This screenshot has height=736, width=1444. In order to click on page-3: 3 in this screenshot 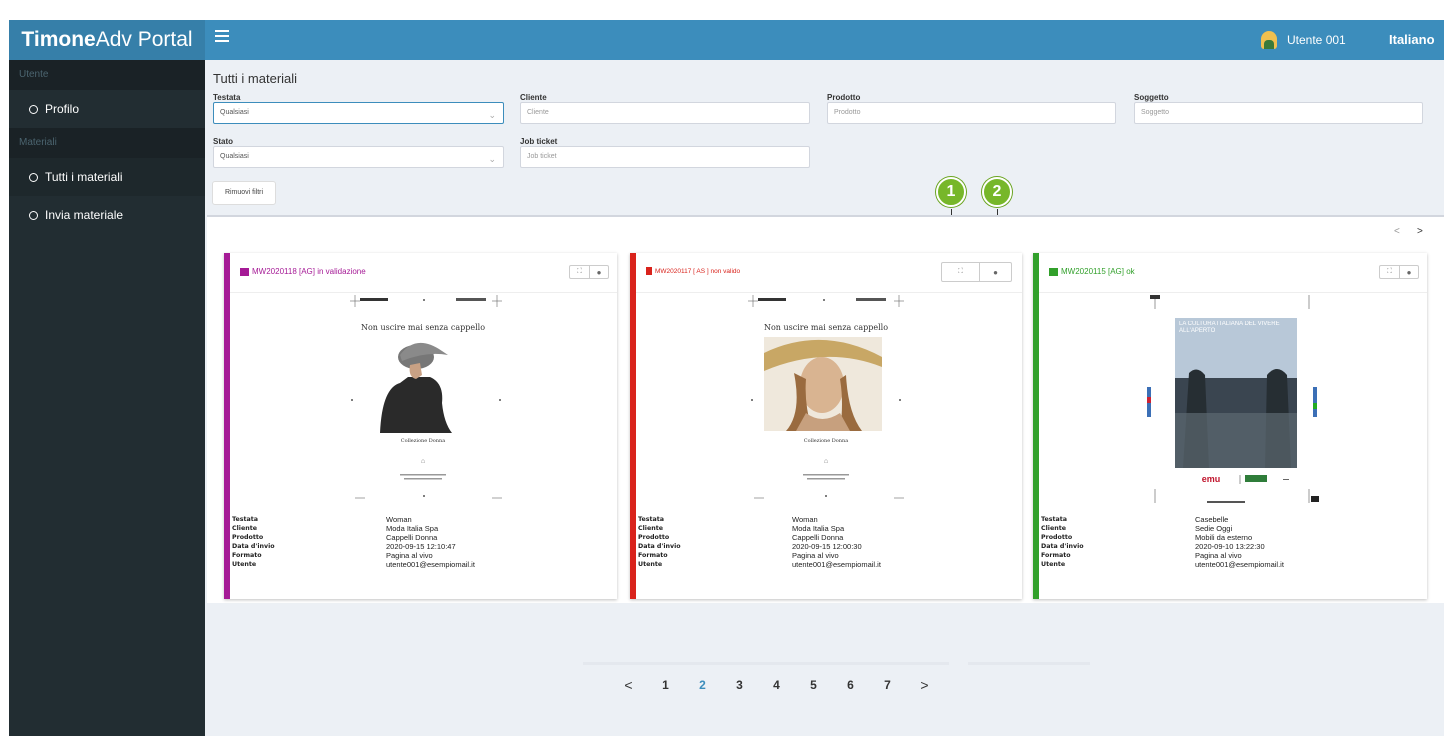, I will do `click(739, 685)`.